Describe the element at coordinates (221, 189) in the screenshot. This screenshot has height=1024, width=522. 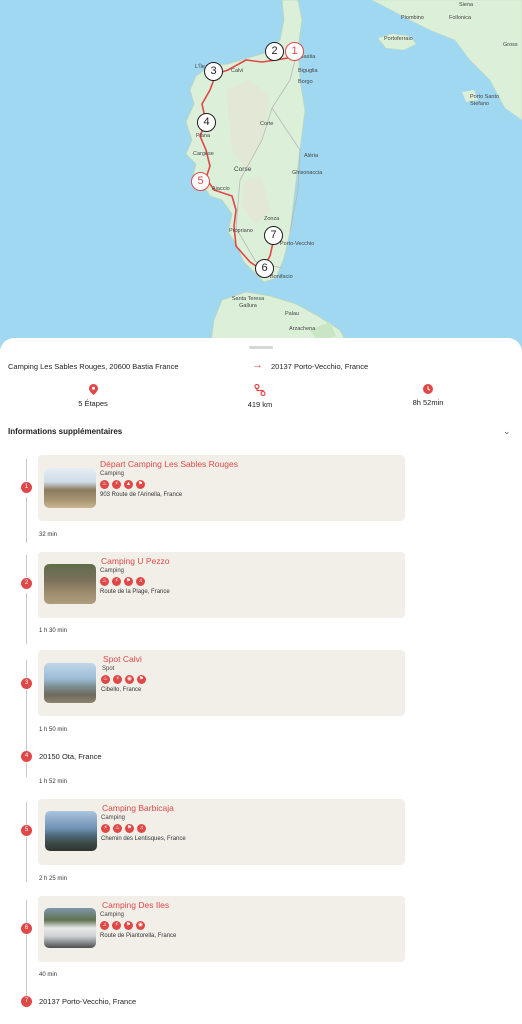
I see `map-place: Ajaccio` at that location.